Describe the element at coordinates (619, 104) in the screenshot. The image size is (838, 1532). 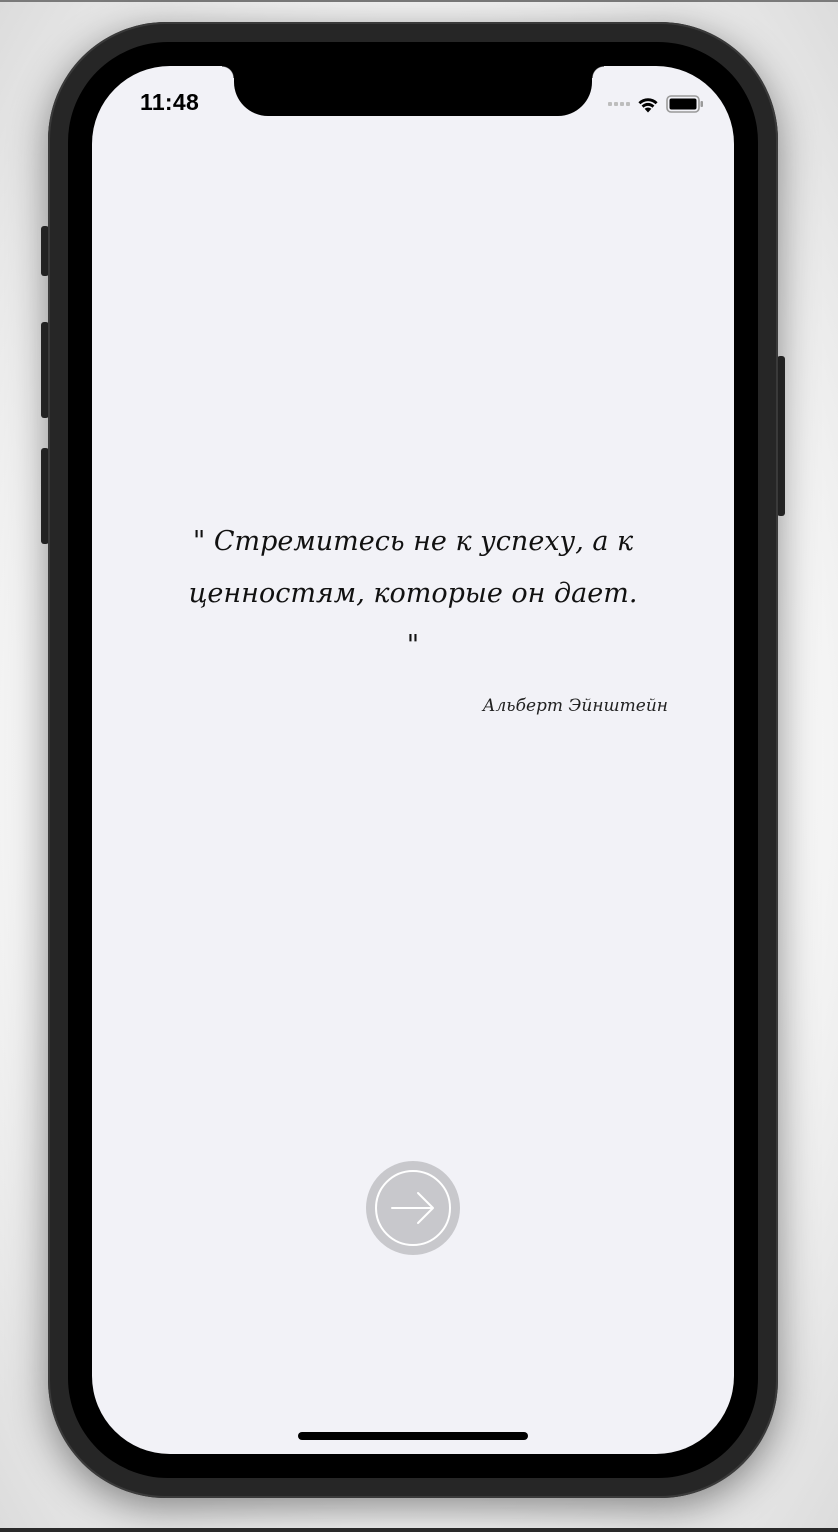
I see `signal-dots-icon` at that location.